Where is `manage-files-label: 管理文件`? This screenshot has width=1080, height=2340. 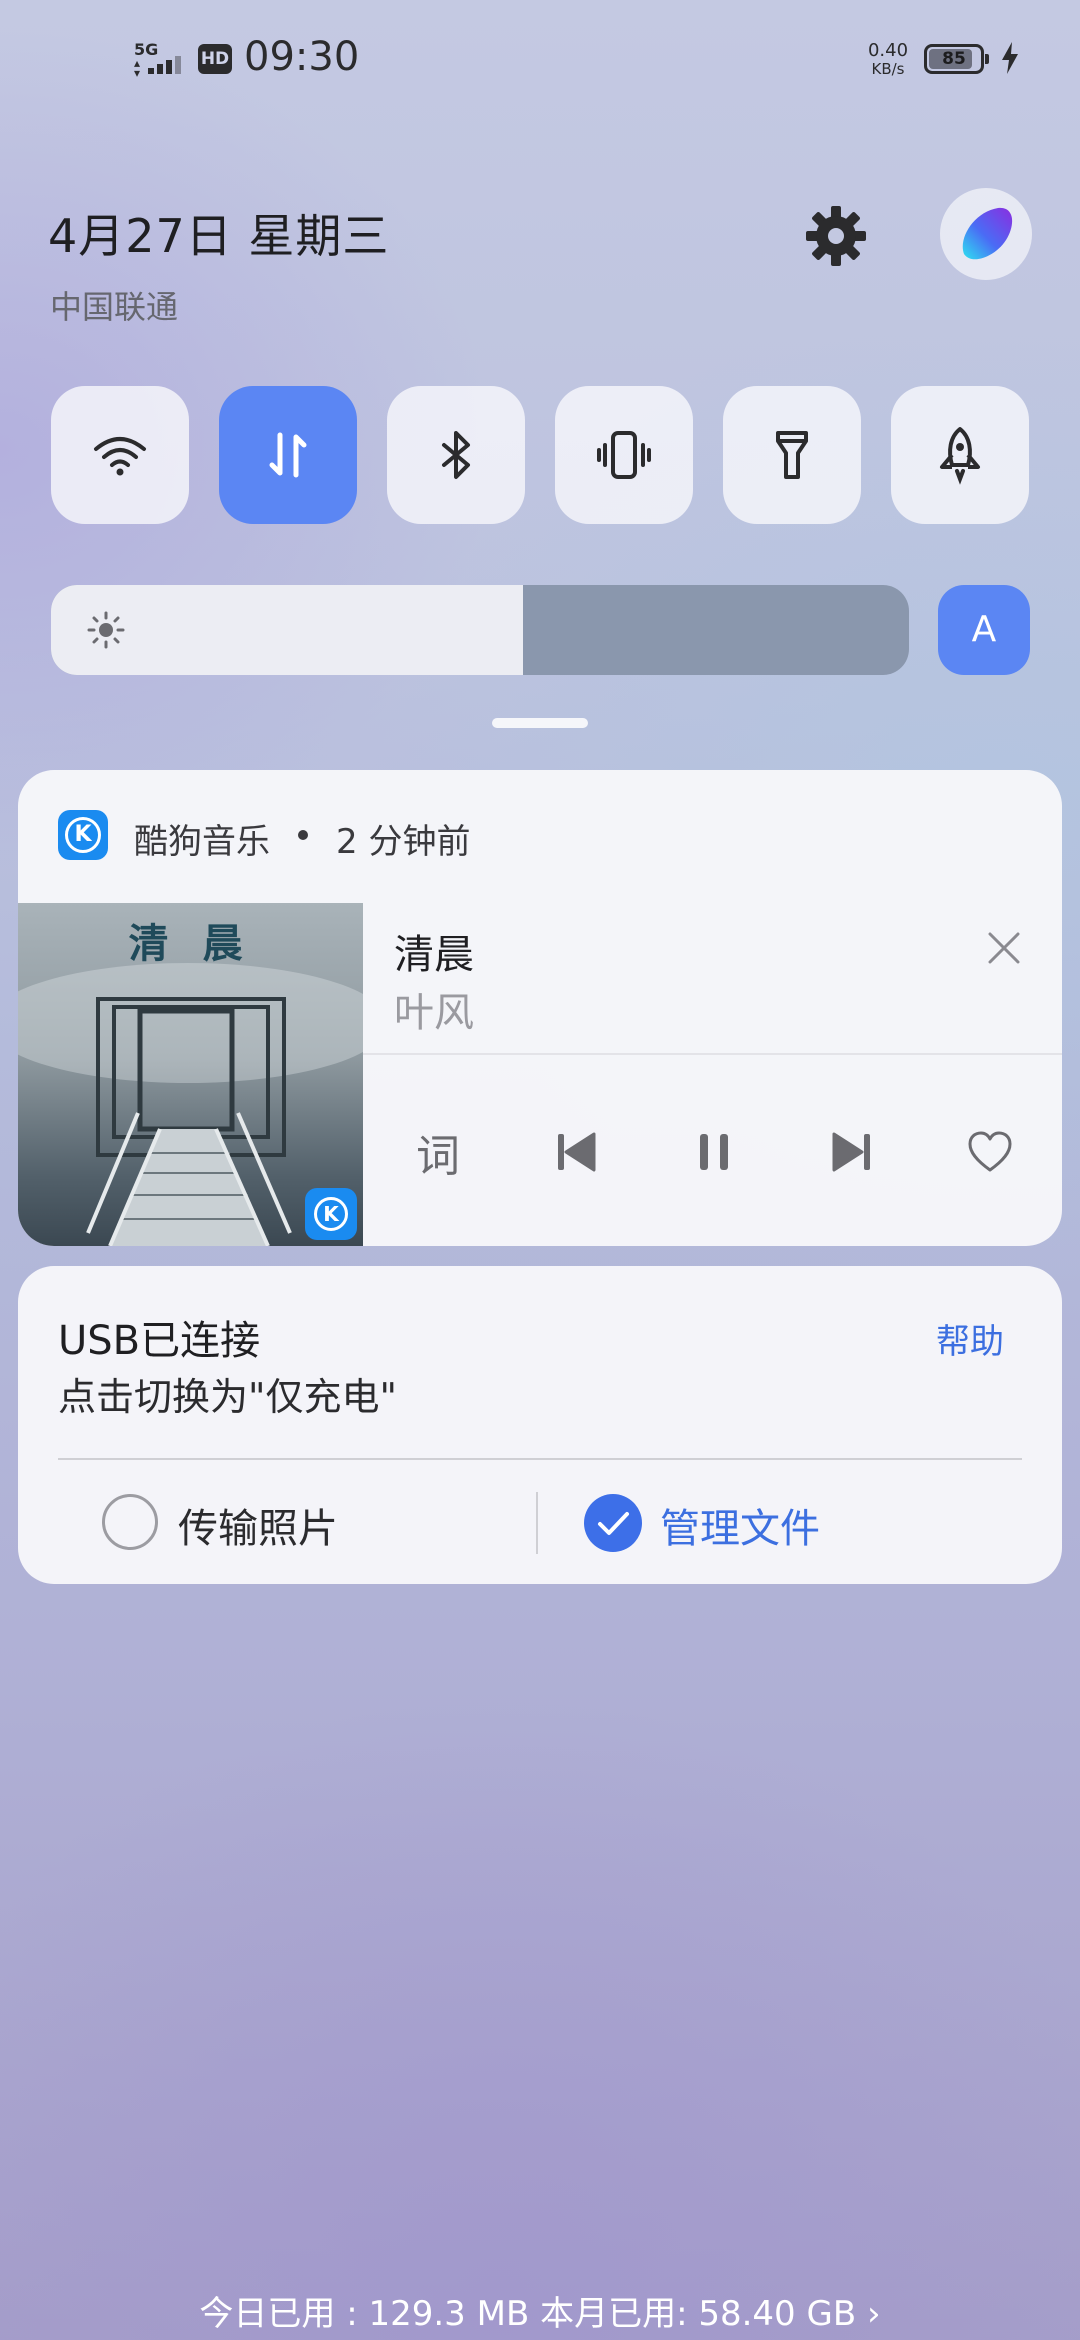
manage-files-label: 管理文件 is located at coordinates (740, 1525).